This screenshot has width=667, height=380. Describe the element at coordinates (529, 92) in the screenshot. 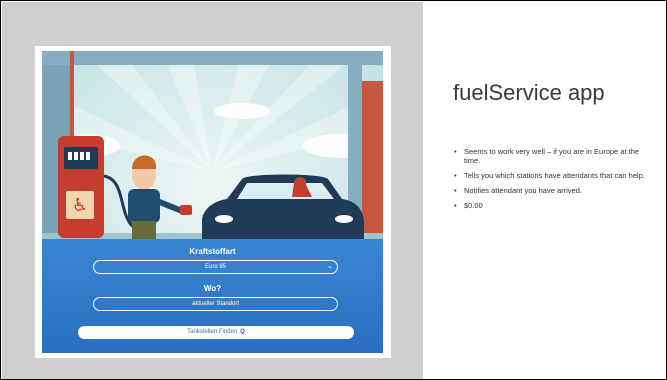

I see `page-title: fuelService app` at that location.